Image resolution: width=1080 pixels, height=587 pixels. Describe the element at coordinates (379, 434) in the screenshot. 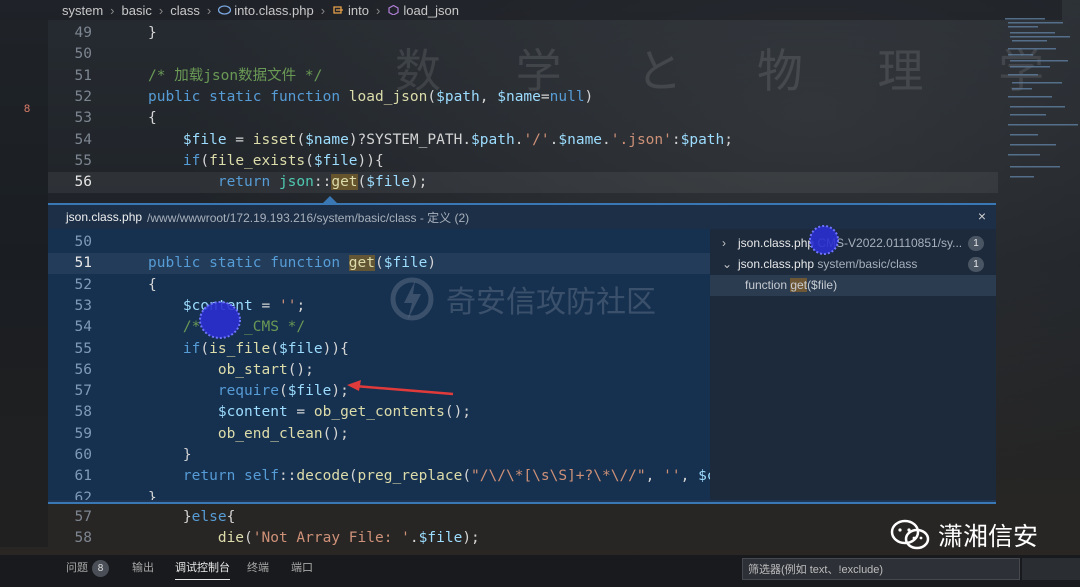

I see `code-line: 59 ob_end_clean();` at that location.